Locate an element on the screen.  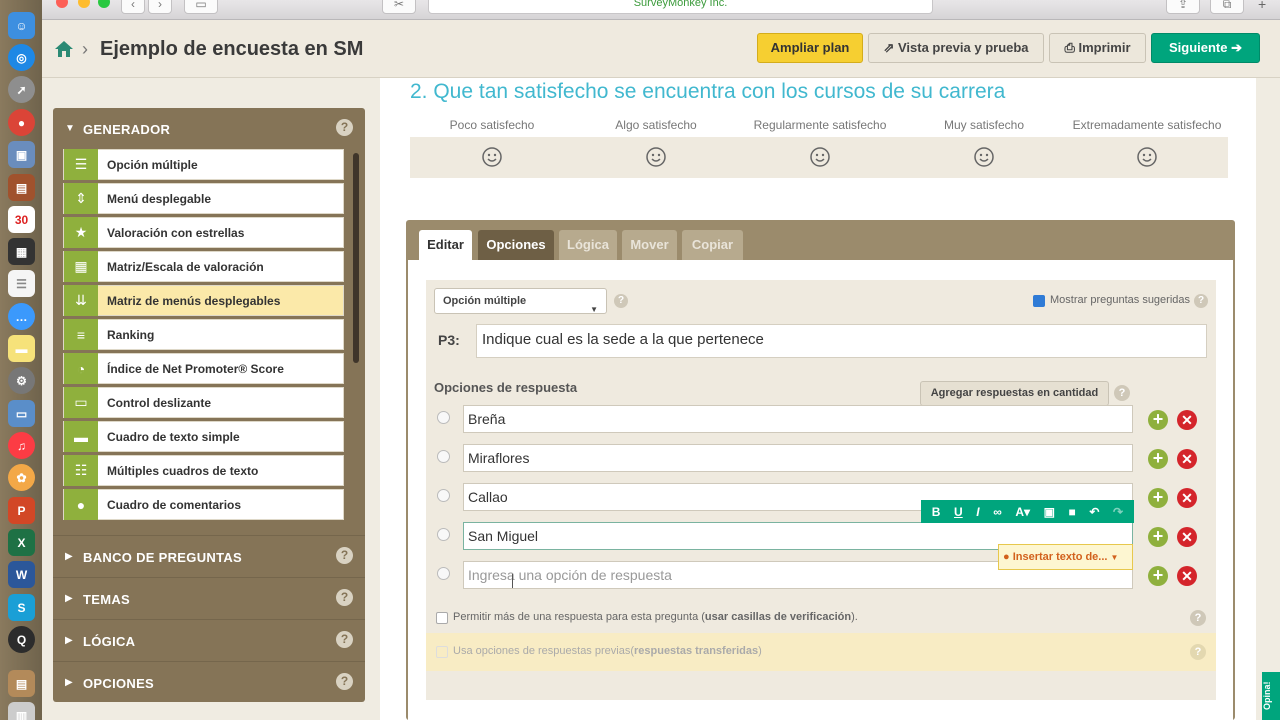
tab-logic: Lógica is located at coordinates (588, 245).